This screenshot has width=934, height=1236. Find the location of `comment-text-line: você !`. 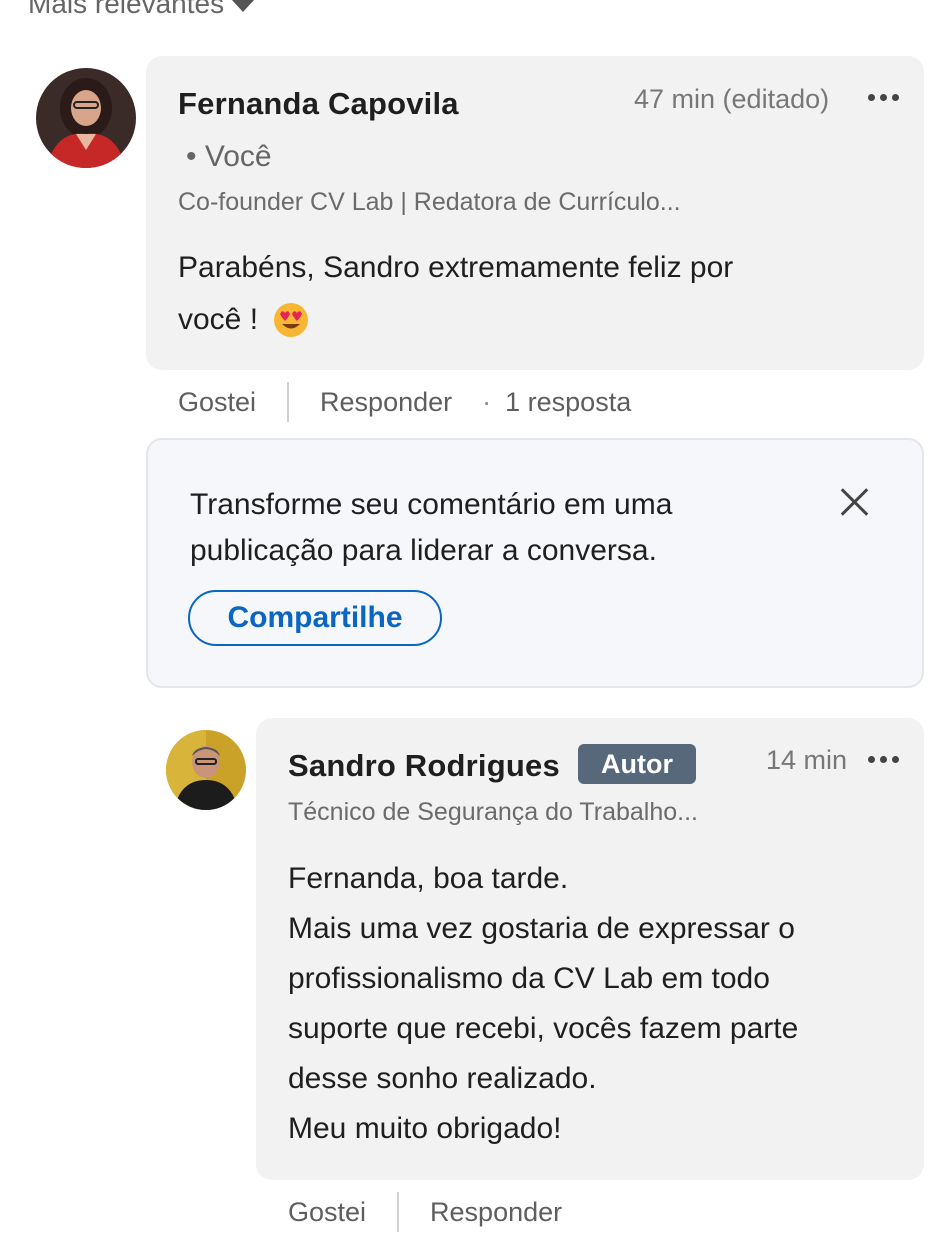

comment-text-line: você ! is located at coordinates (218, 319).